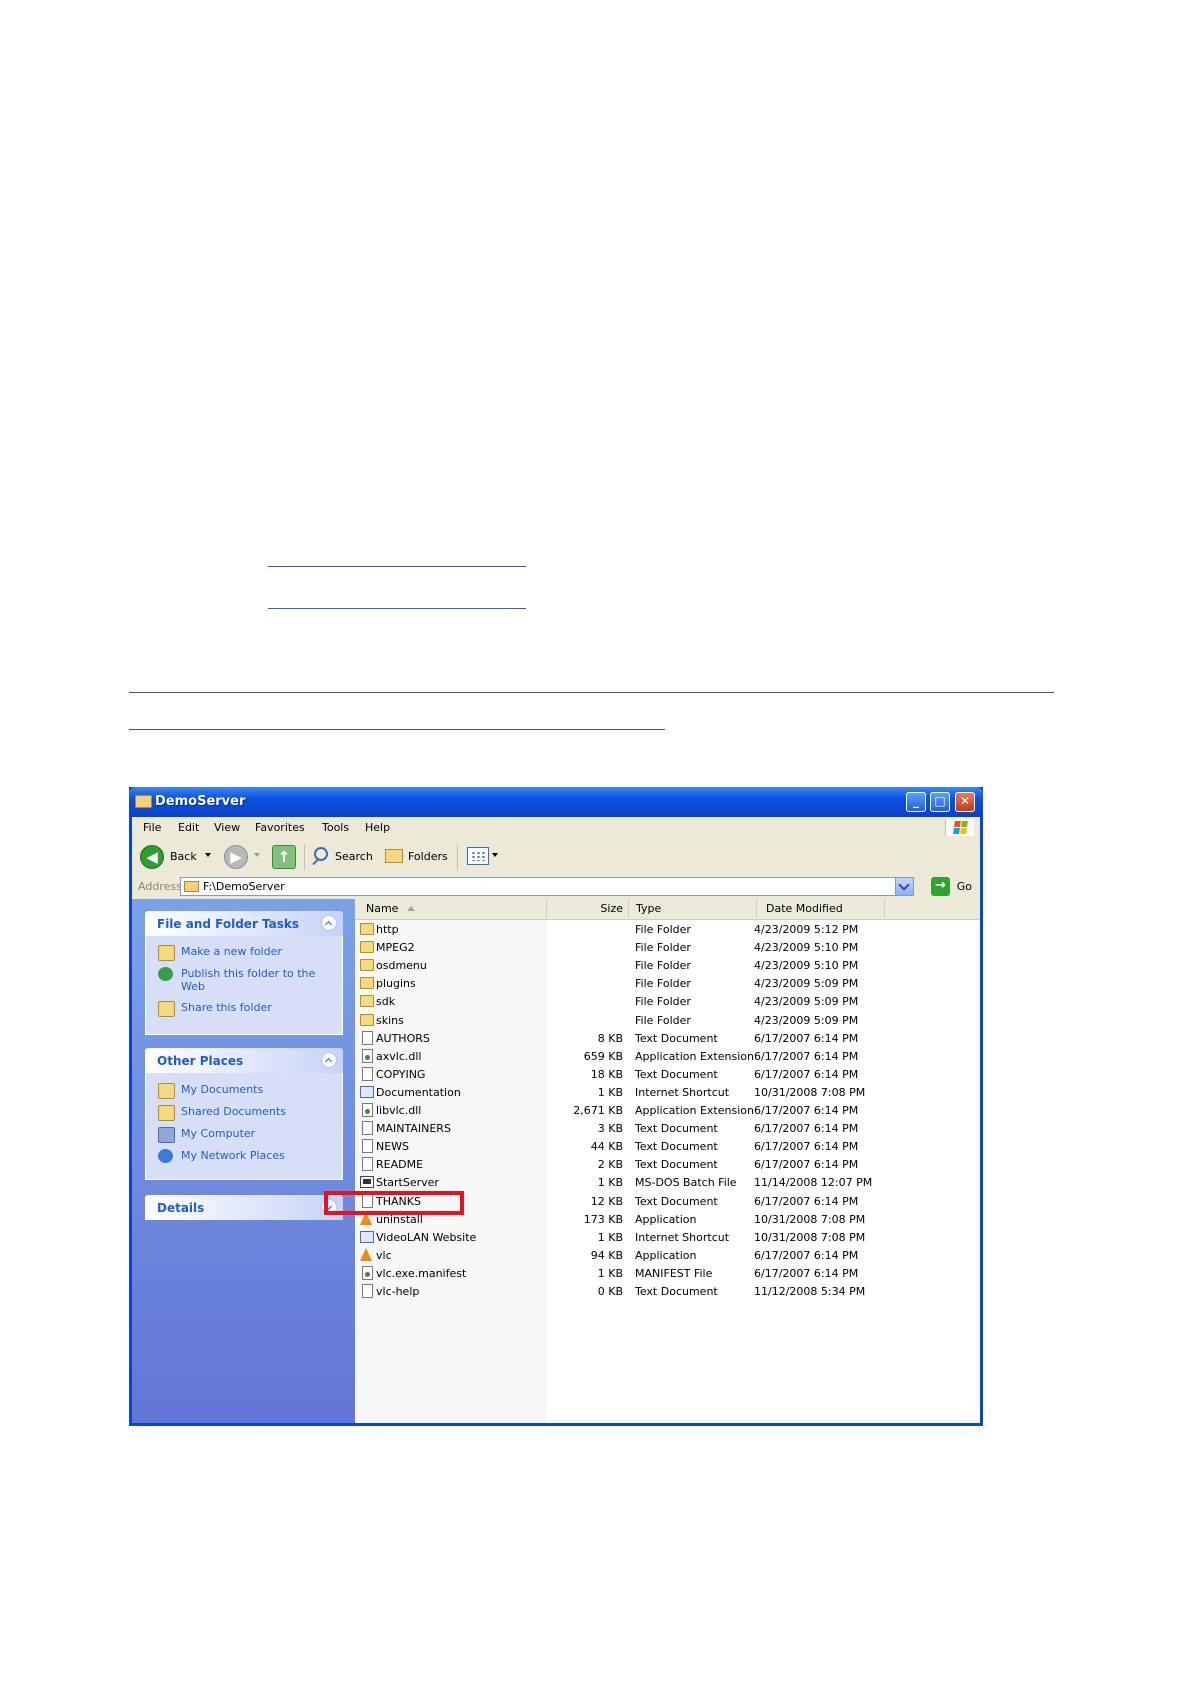 The width and height of the screenshot is (1190, 1684). Describe the element at coordinates (667, 1021) in the screenshot. I see `file-row: skins File Folder 4/23/2009 5:09 PM` at that location.